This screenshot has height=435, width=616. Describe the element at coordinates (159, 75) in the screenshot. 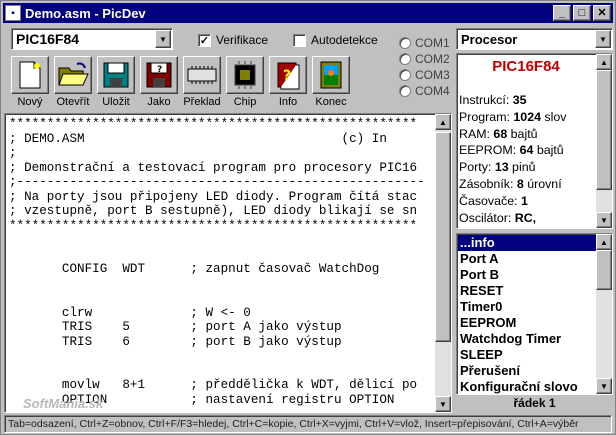

I see `floppy-save-as-icon: ?` at that location.